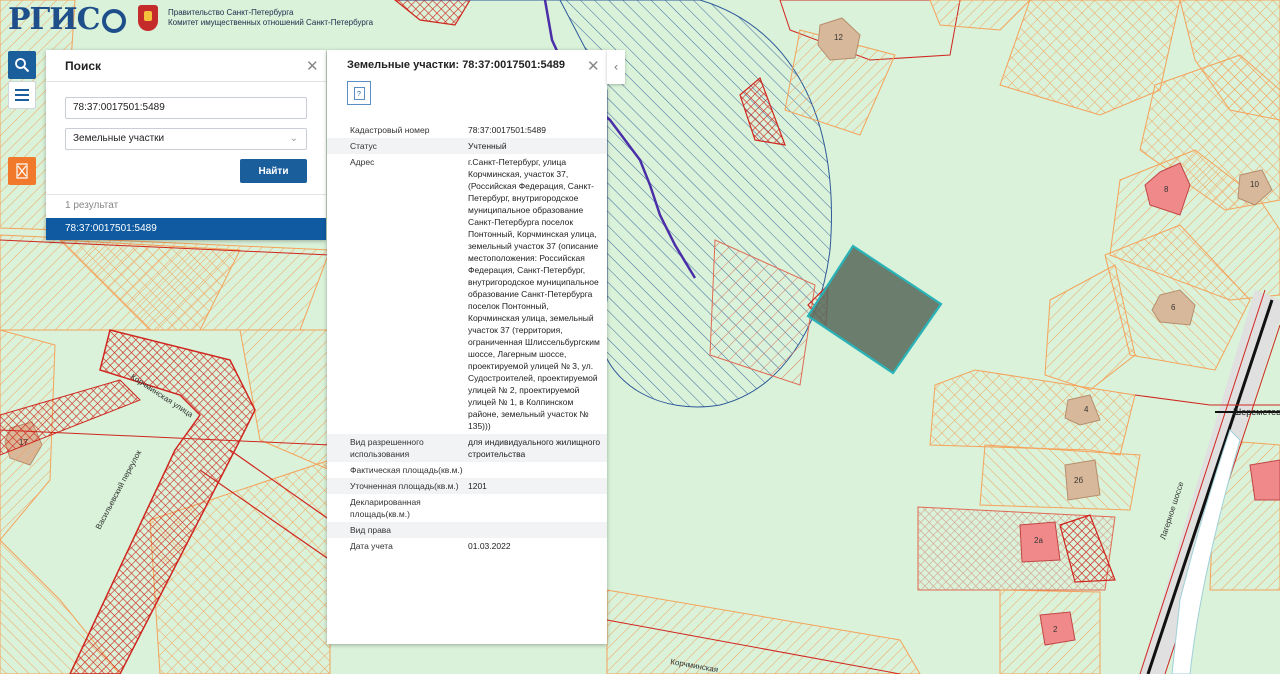  I want to click on object-type-selected: Земельные участки, so click(119, 138).